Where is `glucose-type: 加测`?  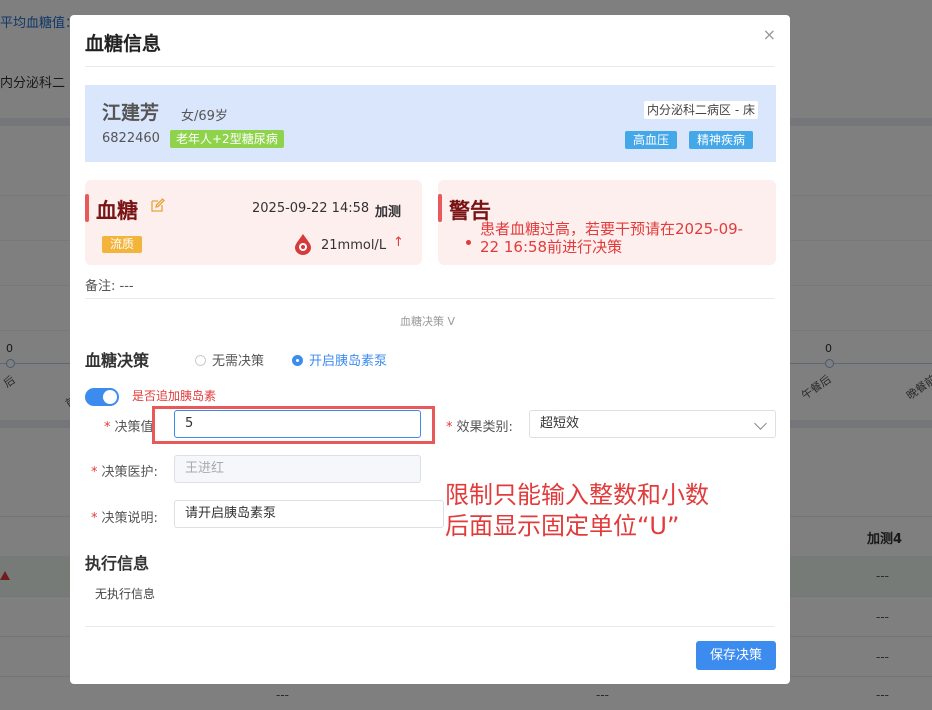 glucose-type: 加测 is located at coordinates (388, 212).